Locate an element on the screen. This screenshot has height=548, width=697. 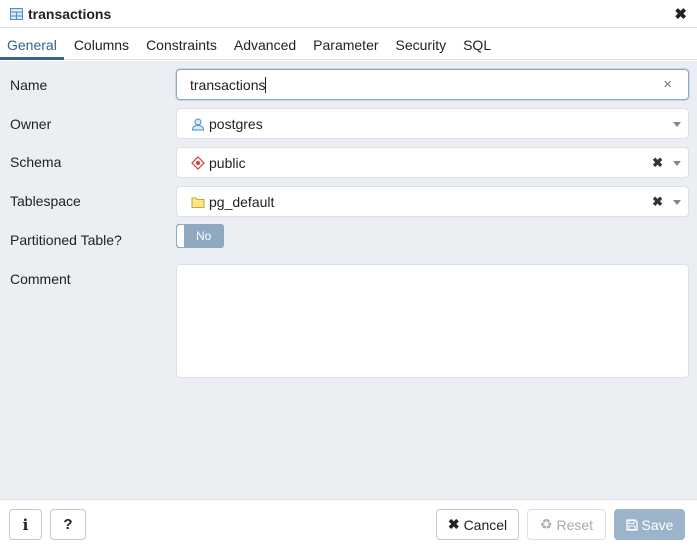
toggle-knob is located at coordinates (180, 236).